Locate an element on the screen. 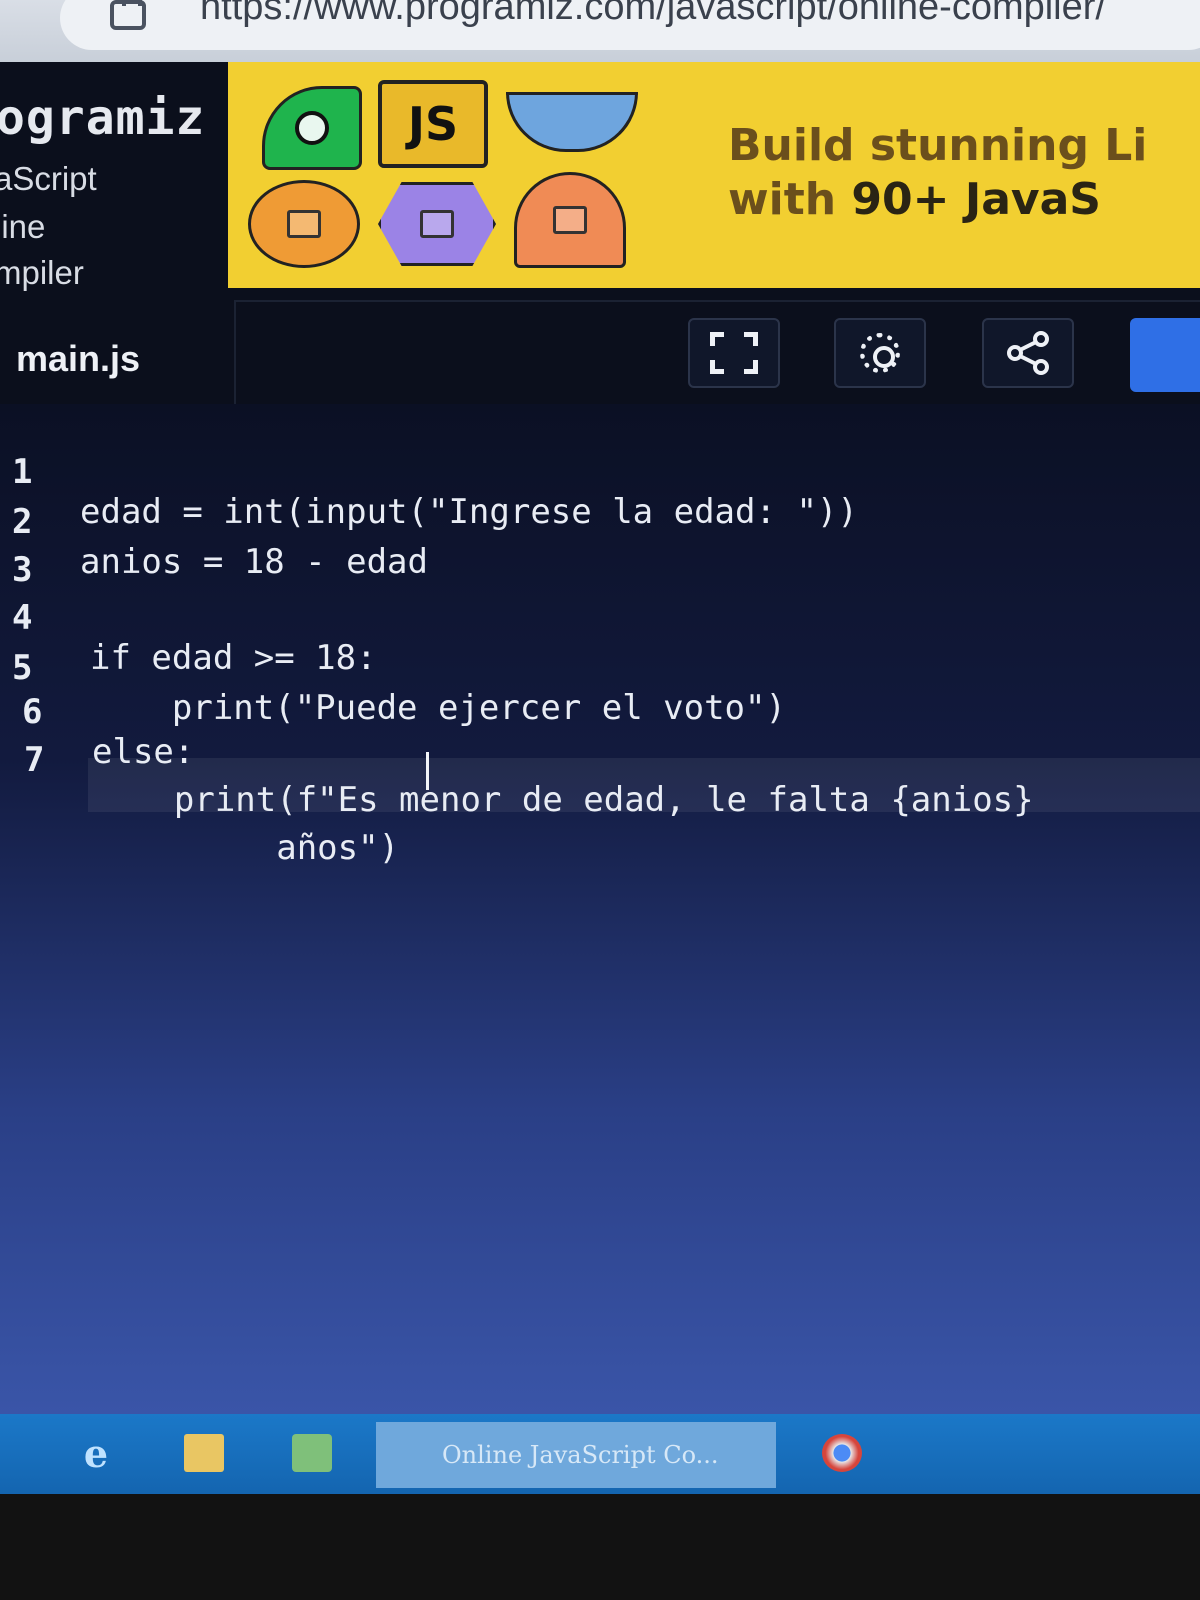  file-tab: main.js is located at coordinates (78, 359).